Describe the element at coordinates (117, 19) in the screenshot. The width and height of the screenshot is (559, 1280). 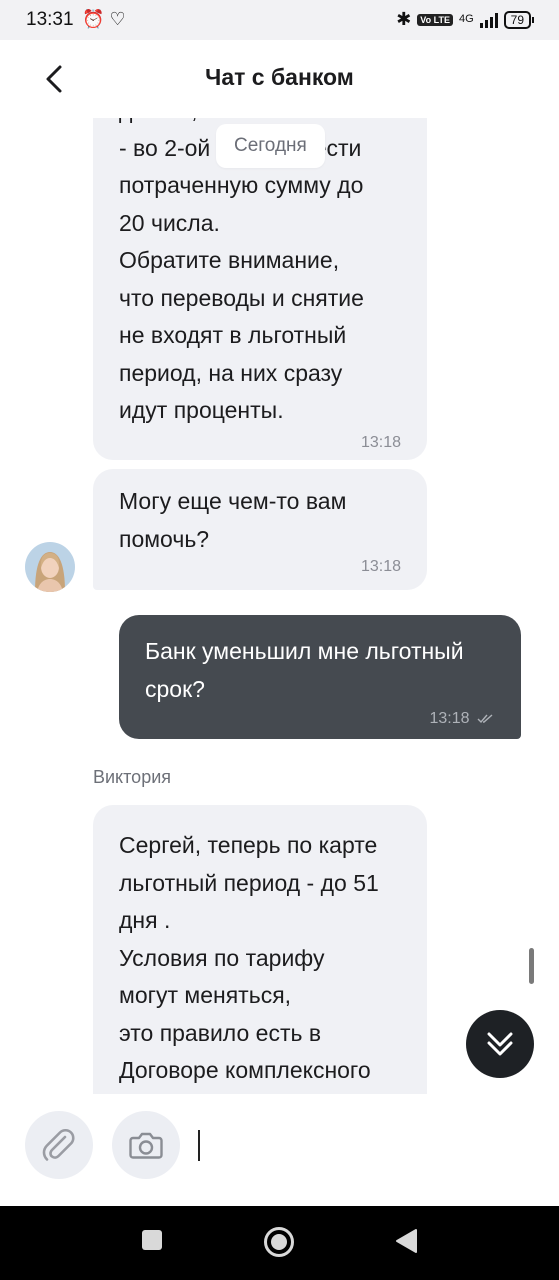
I see `heart-pulse-icon: ♡` at that location.